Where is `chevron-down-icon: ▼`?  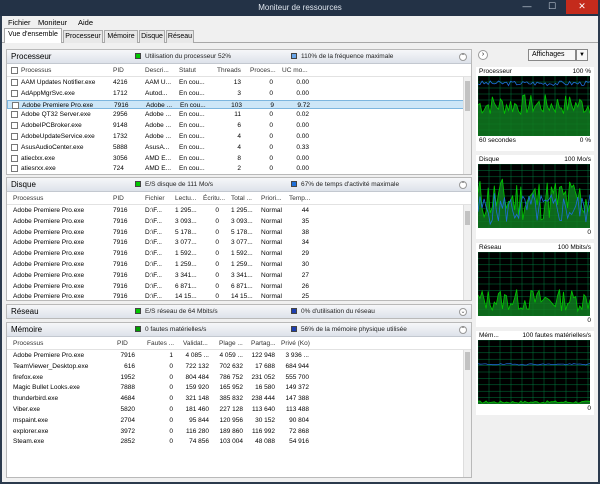
chevron-down-icon: ▼ is located at coordinates (582, 55).